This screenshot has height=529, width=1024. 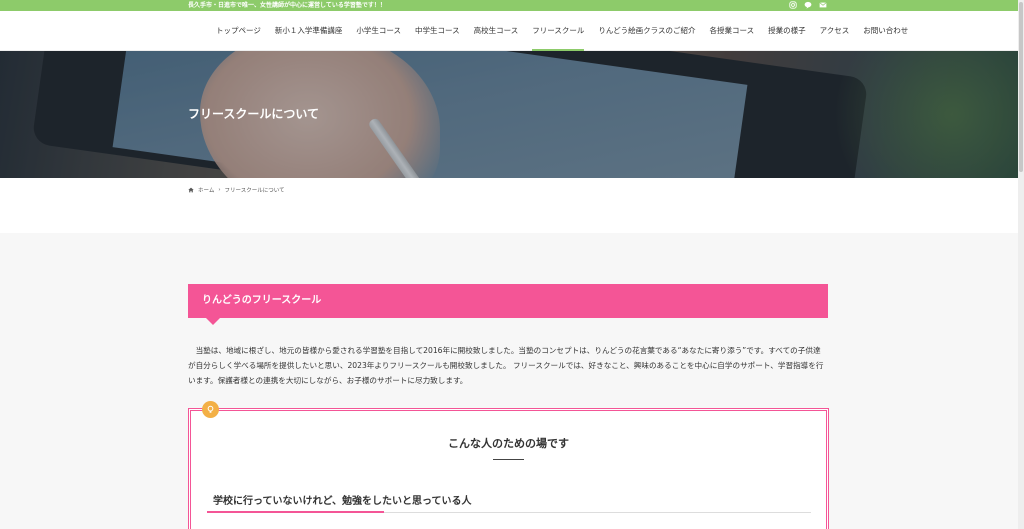 What do you see at coordinates (731, 31) in the screenshot?
I see `nav-item-courses: 各授業コース` at bounding box center [731, 31].